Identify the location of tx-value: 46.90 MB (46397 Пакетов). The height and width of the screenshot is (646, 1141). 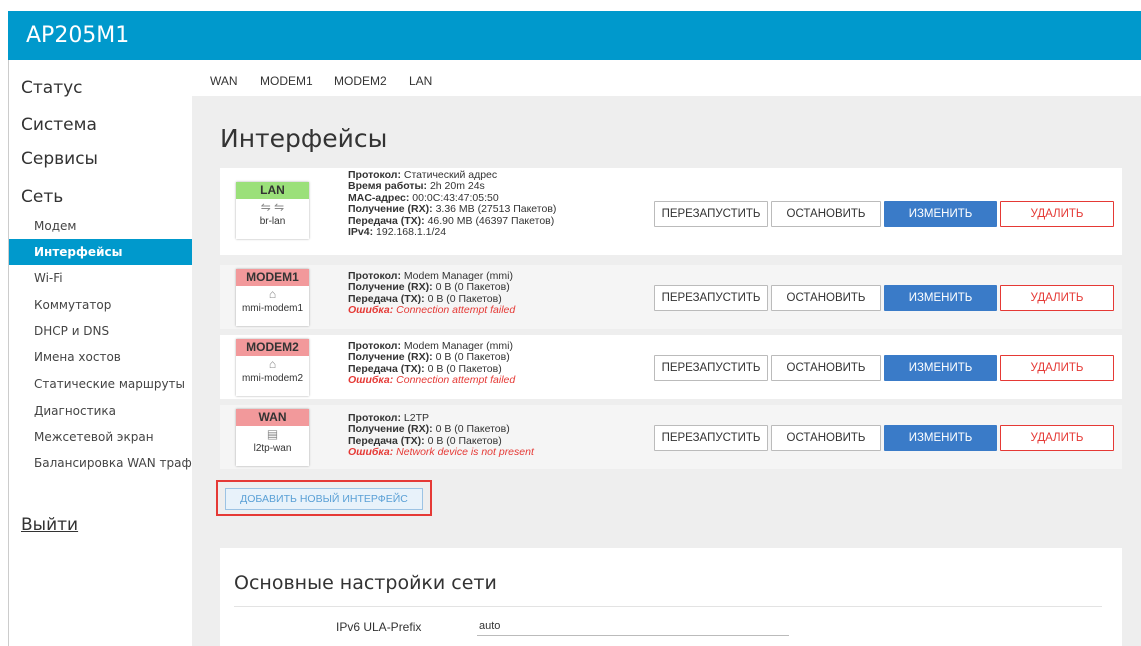
(491, 220).